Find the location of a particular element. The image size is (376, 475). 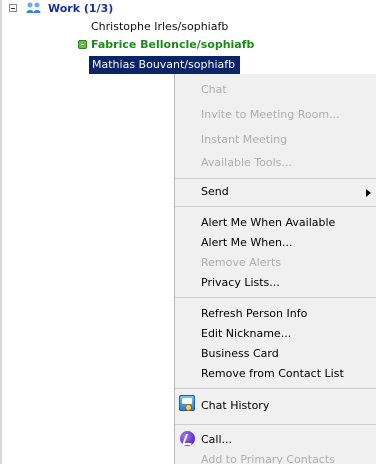

menu-item-remove-alerts: Remove Alerts is located at coordinates (241, 263).